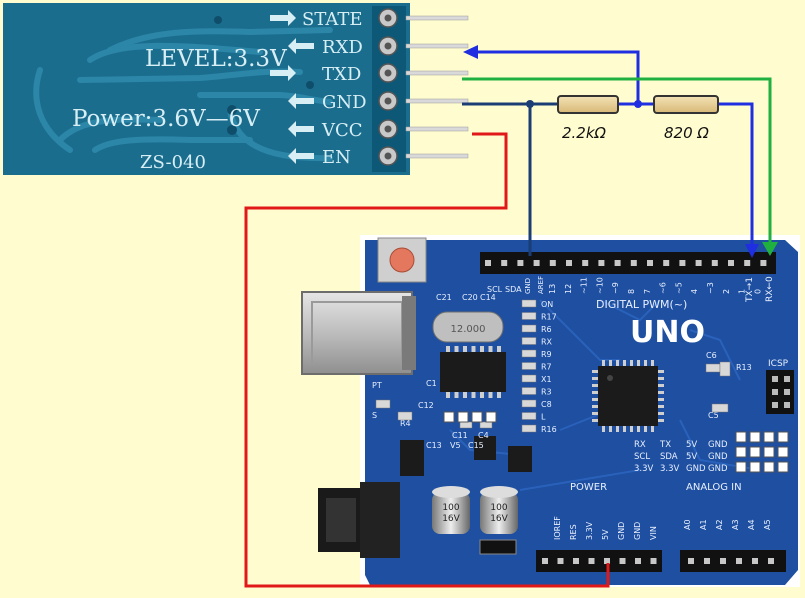 This screenshot has width=805, height=598. I want to click on digital-pin-number: ~6, so click(663, 288).